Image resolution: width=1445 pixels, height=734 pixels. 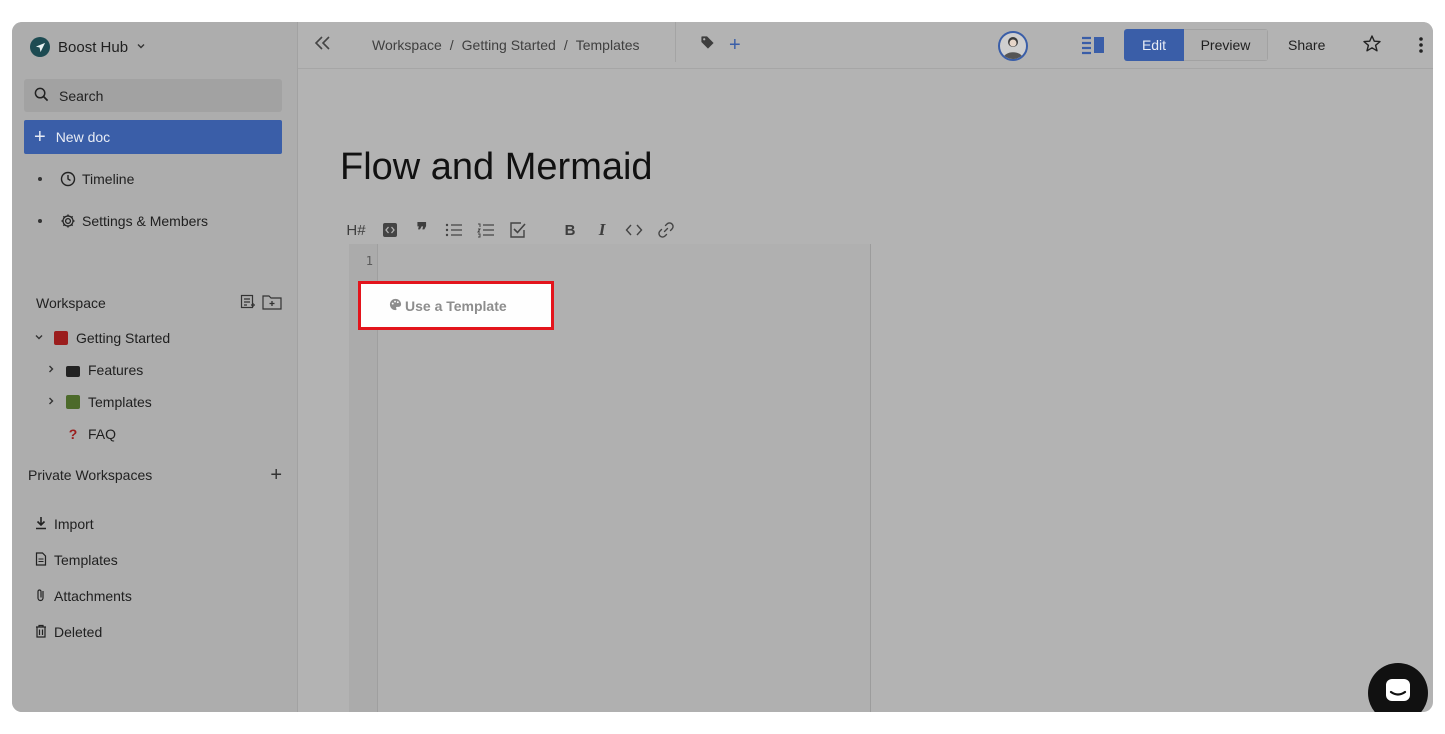 What do you see at coordinates (675, 42) in the screenshot?
I see `divider` at bounding box center [675, 42].